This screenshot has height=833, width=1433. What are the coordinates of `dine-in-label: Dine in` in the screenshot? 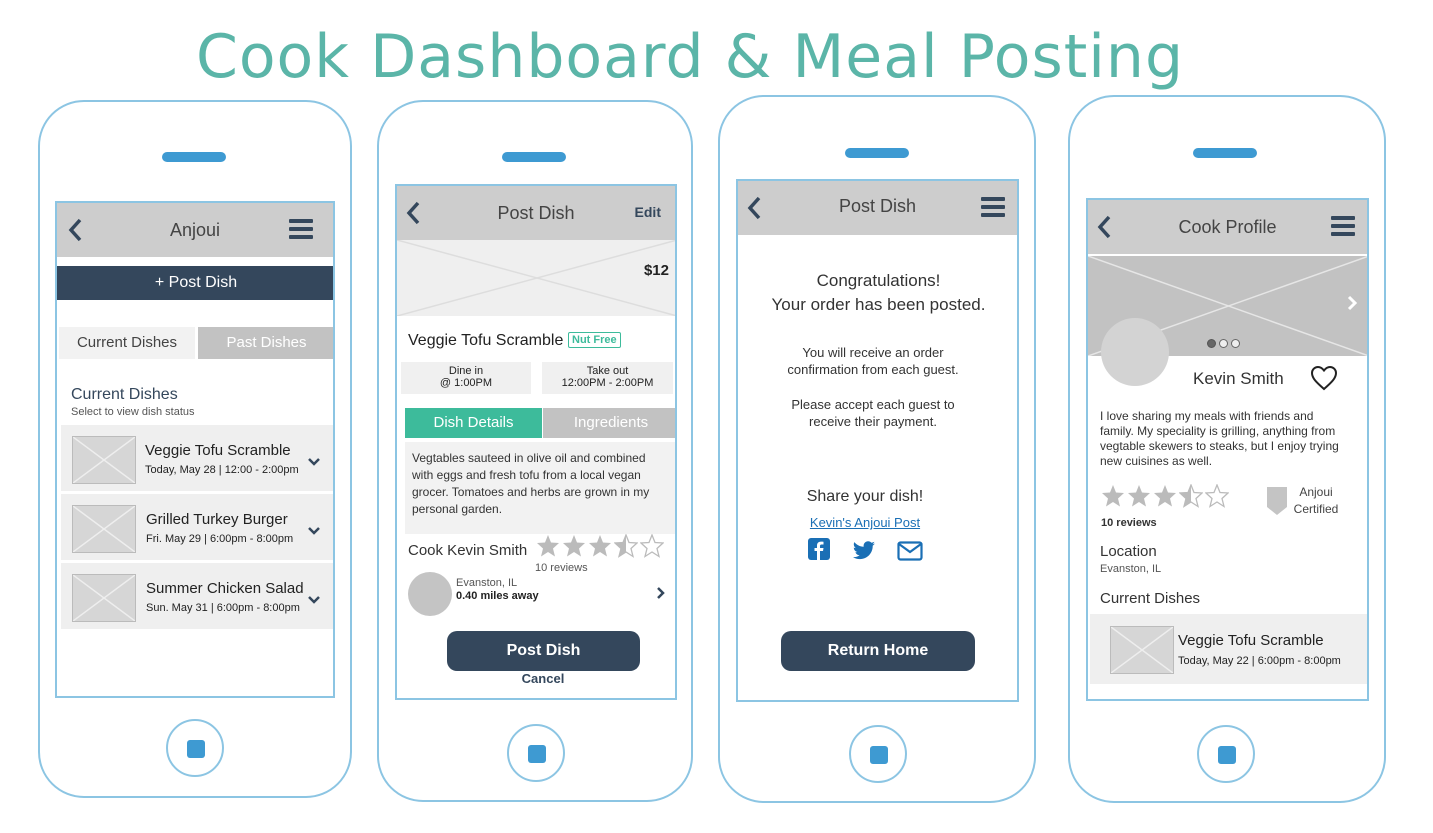 It's located at (466, 371).